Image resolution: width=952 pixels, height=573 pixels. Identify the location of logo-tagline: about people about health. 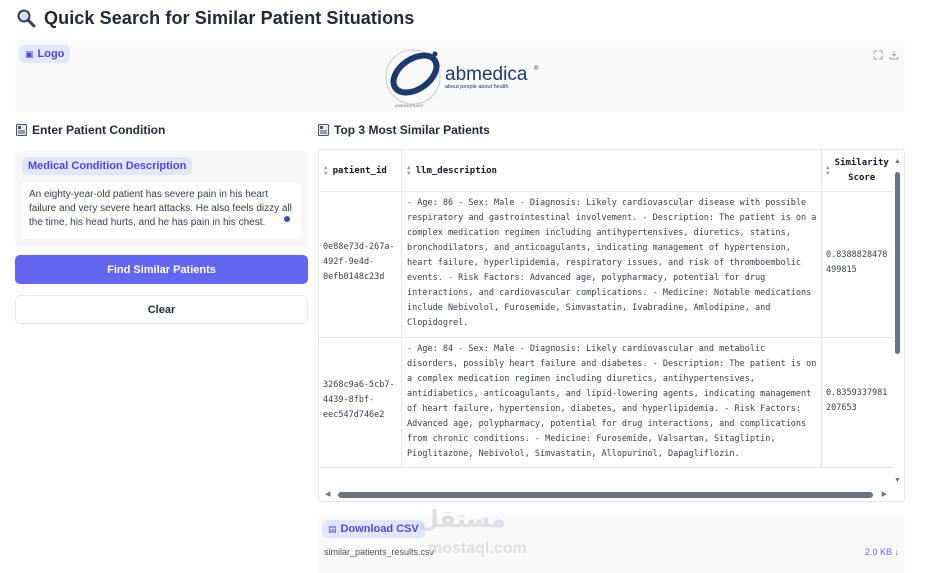
(477, 87).